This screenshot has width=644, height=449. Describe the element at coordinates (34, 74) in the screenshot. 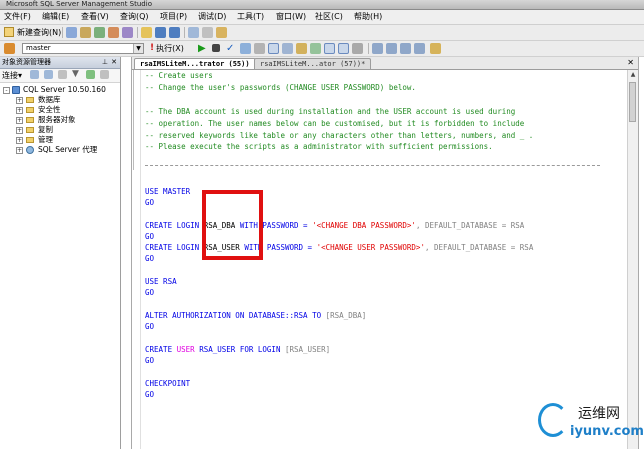

I see `connect-explorer-icon` at that location.